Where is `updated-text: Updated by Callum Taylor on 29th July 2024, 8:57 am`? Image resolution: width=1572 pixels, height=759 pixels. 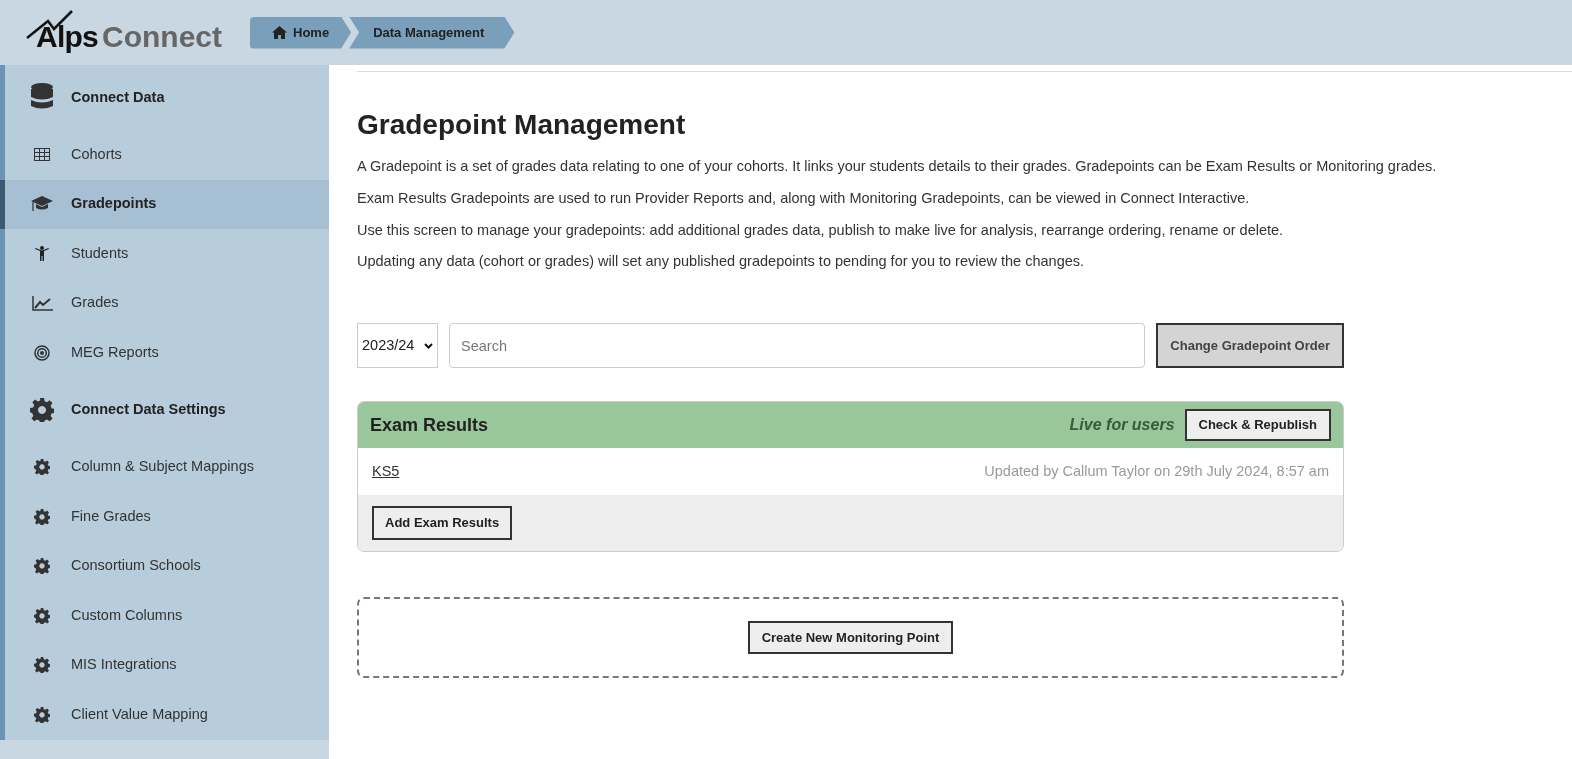
updated-text: Updated by Callum Taylor on 29th July 2024, 8:57 am is located at coordinates (1156, 471).